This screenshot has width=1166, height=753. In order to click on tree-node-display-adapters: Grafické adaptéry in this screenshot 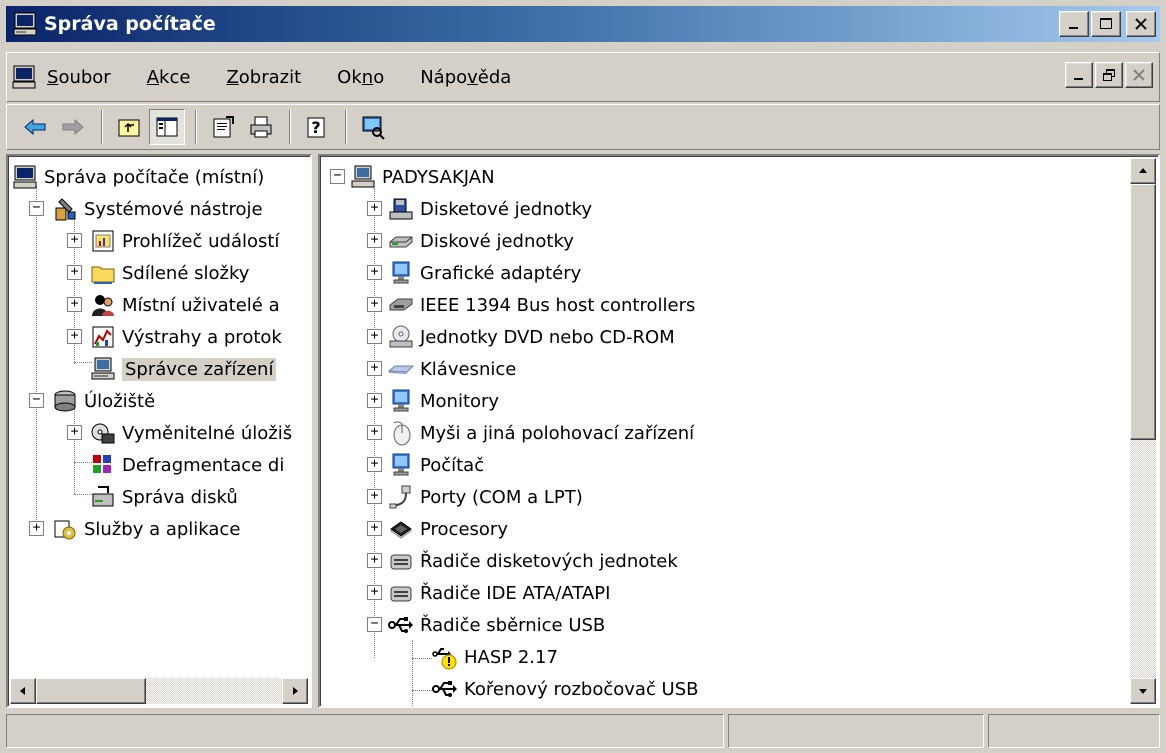, I will do `click(484, 273)`.